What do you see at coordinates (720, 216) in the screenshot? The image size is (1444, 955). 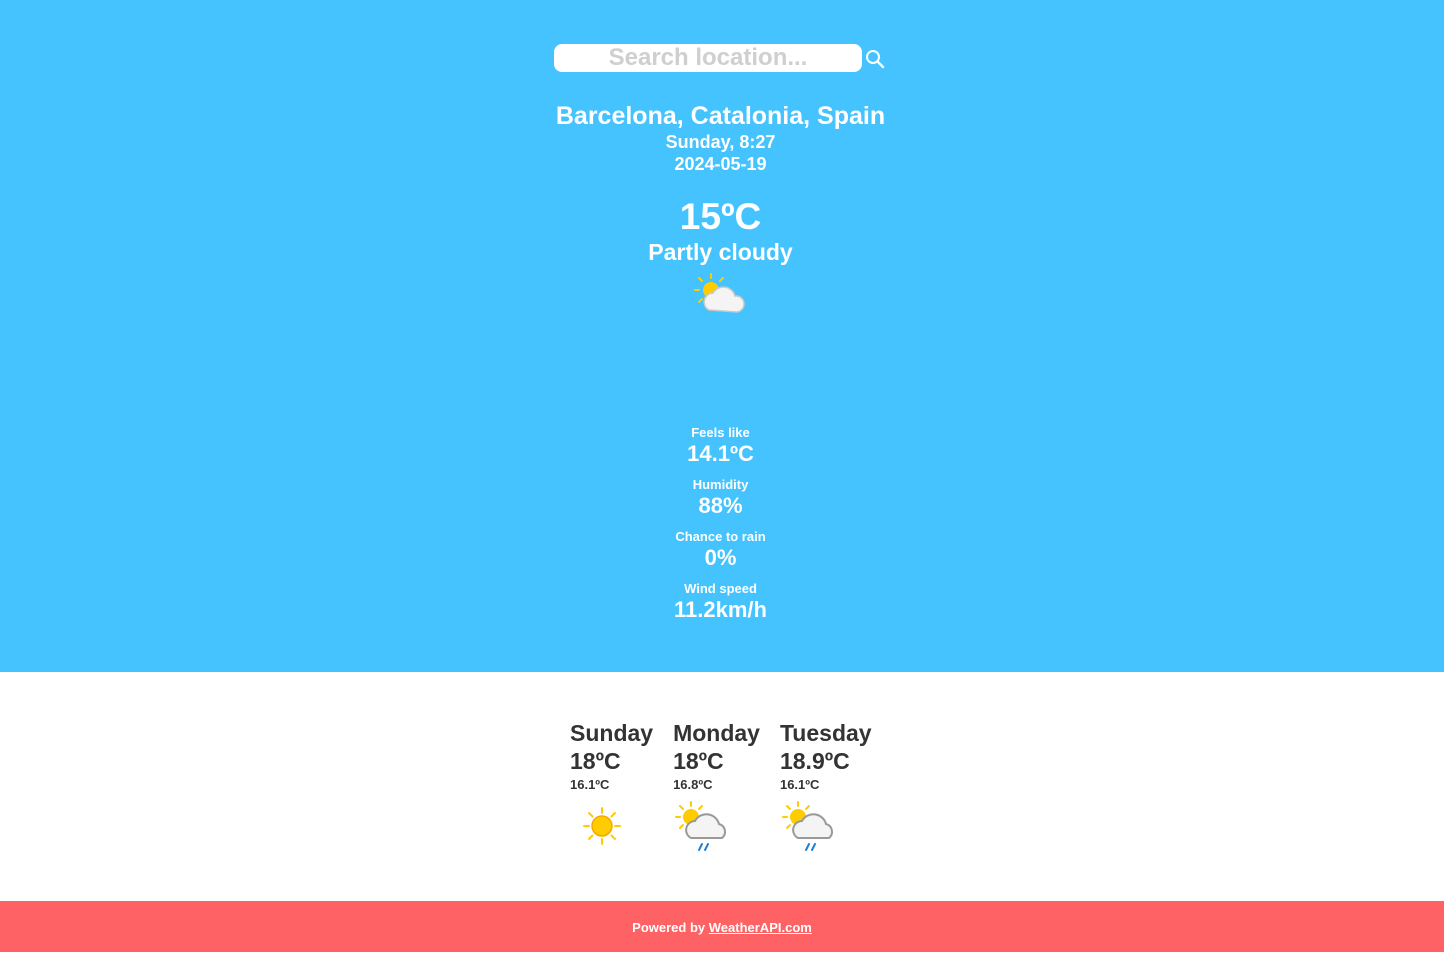 I see `current-temperature: 15ºC` at bounding box center [720, 216].